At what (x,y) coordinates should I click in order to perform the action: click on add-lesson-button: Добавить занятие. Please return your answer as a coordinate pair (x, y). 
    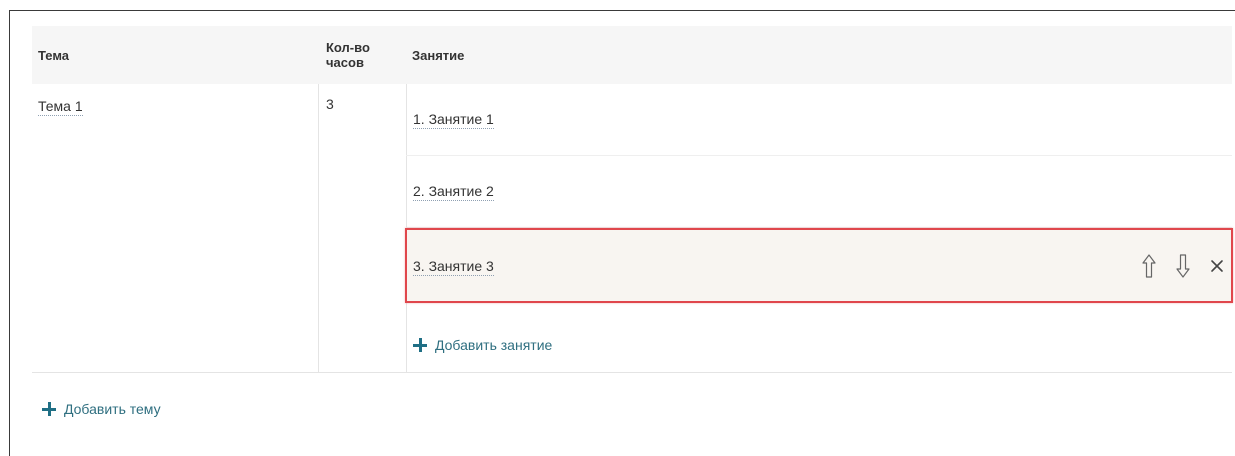
    Looking at the image, I should click on (482, 345).